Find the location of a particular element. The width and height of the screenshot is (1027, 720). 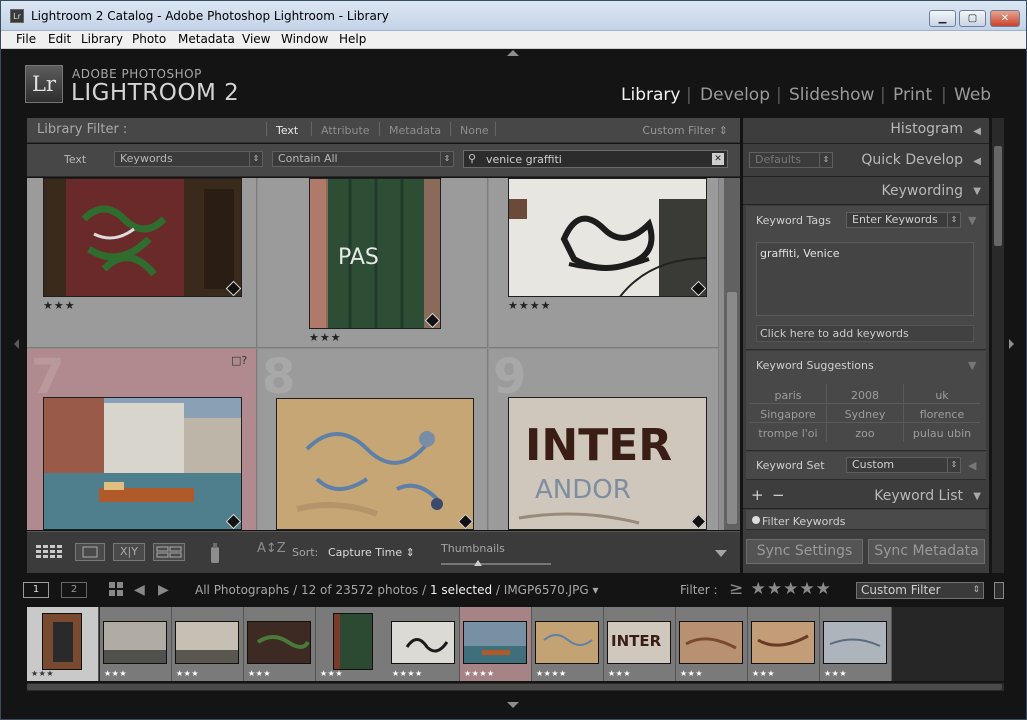

right-panel-scrollbar is located at coordinates (998, 345).